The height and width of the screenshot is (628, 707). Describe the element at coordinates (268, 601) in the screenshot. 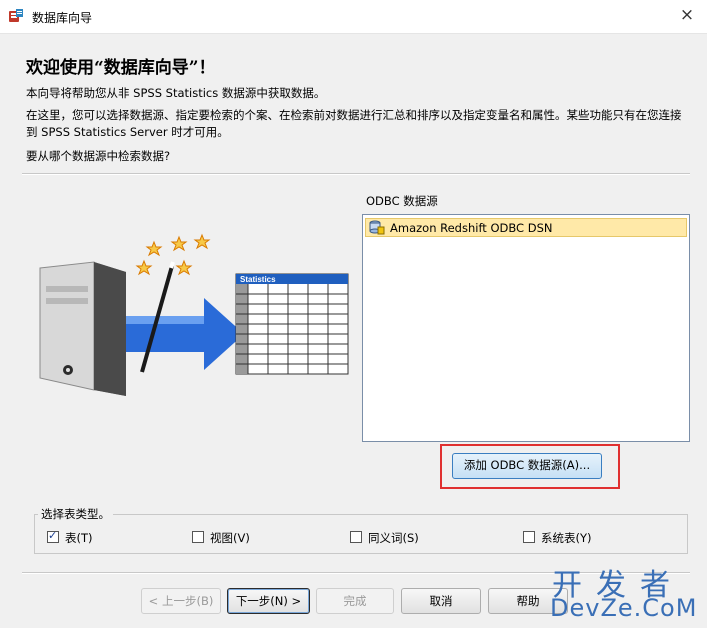

I see `next-button: 下一步(N) >` at that location.